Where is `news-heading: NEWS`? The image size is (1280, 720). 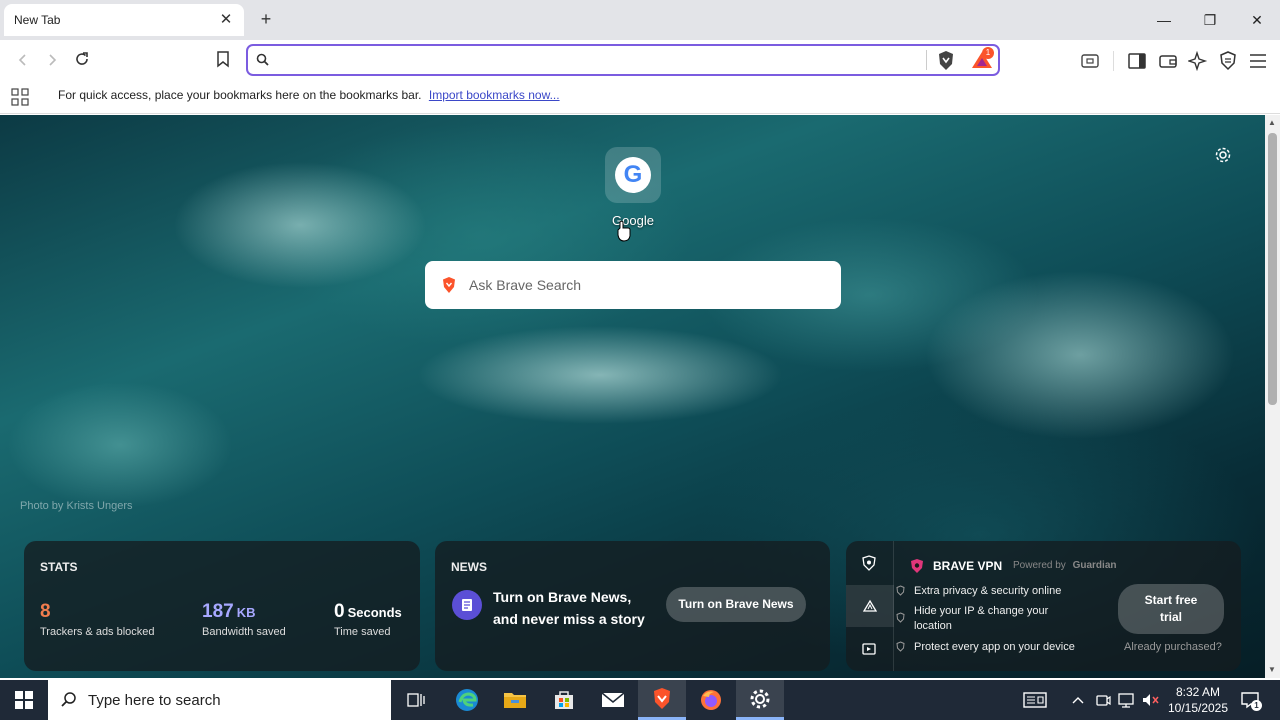
news-heading: NEWS is located at coordinates (469, 567).